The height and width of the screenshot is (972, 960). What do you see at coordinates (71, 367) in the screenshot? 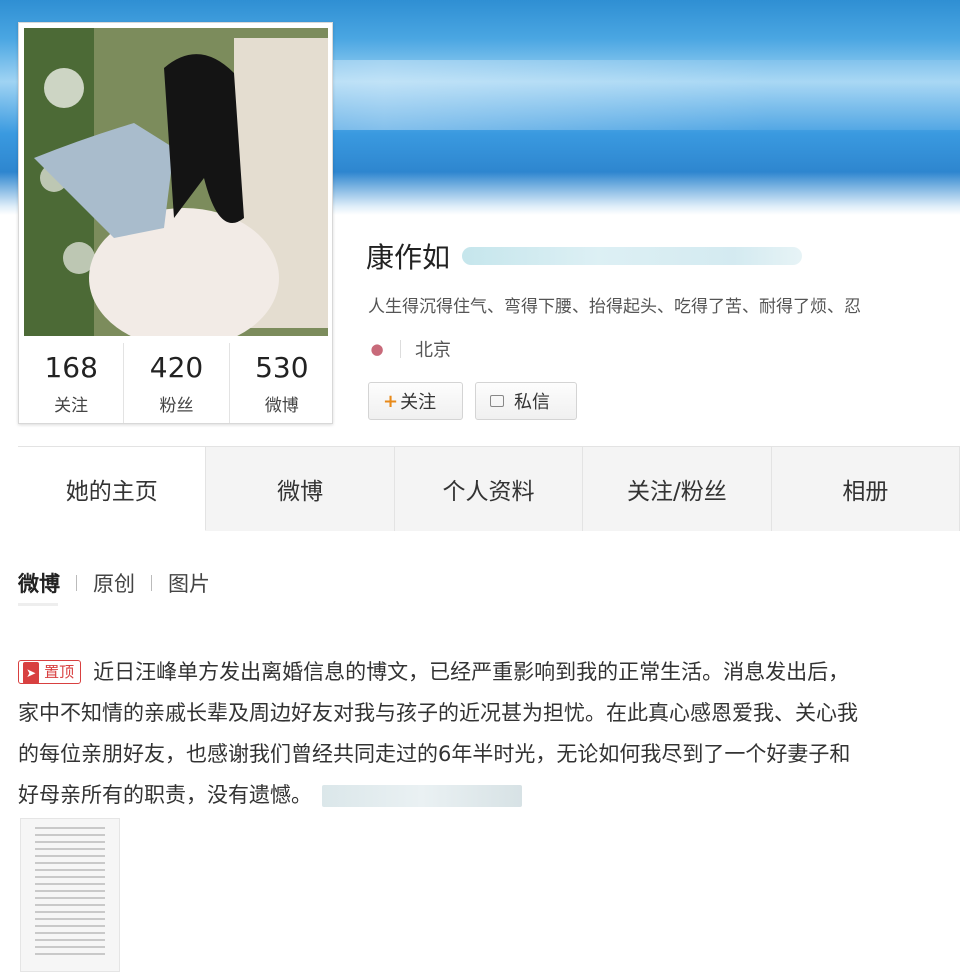
I see `stat-following-count: 168` at bounding box center [71, 367].